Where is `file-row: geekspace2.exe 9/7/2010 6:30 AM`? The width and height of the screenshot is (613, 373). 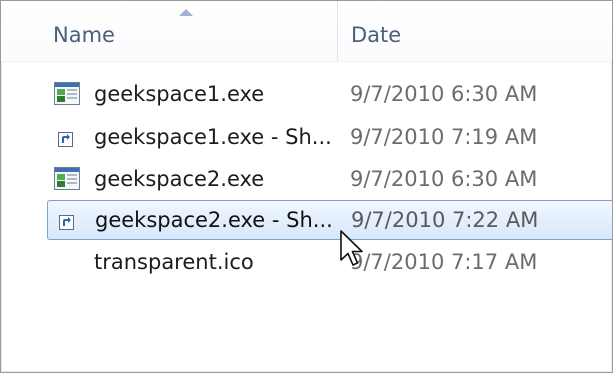
file-row: geekspace2.exe 9/7/2010 6:30 AM is located at coordinates (329, 180).